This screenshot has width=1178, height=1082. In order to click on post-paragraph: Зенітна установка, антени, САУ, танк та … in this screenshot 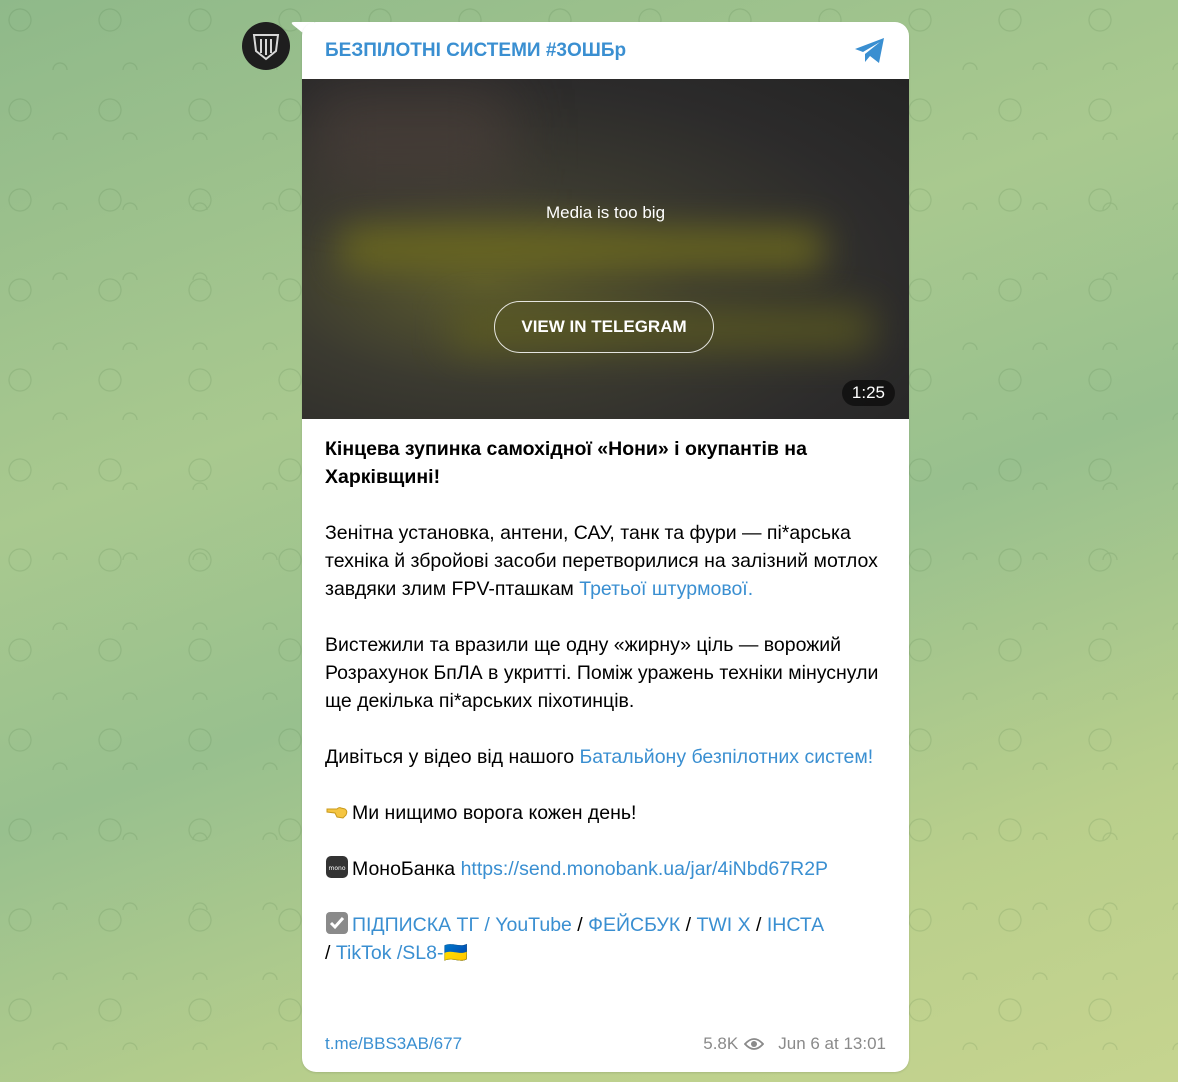, I will do `click(605, 561)`.